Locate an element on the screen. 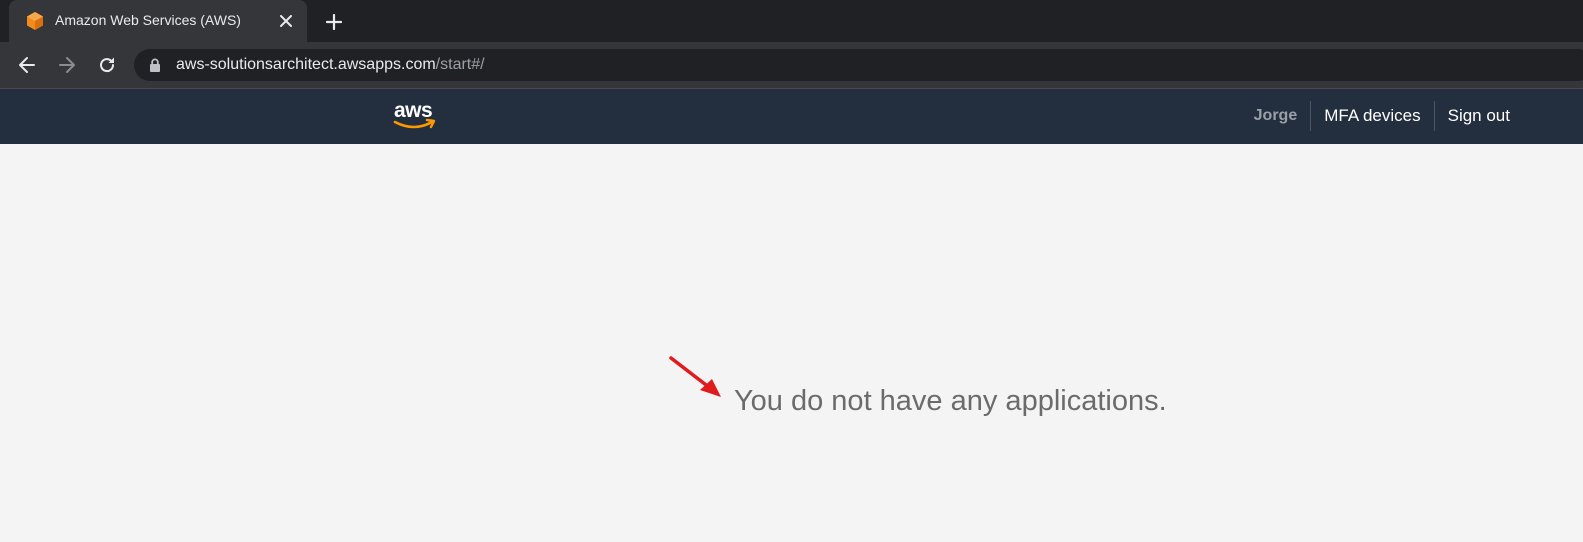 This screenshot has width=1583, height=542. tab-title: Amazon Web Services (AWS) is located at coordinates (148, 20).